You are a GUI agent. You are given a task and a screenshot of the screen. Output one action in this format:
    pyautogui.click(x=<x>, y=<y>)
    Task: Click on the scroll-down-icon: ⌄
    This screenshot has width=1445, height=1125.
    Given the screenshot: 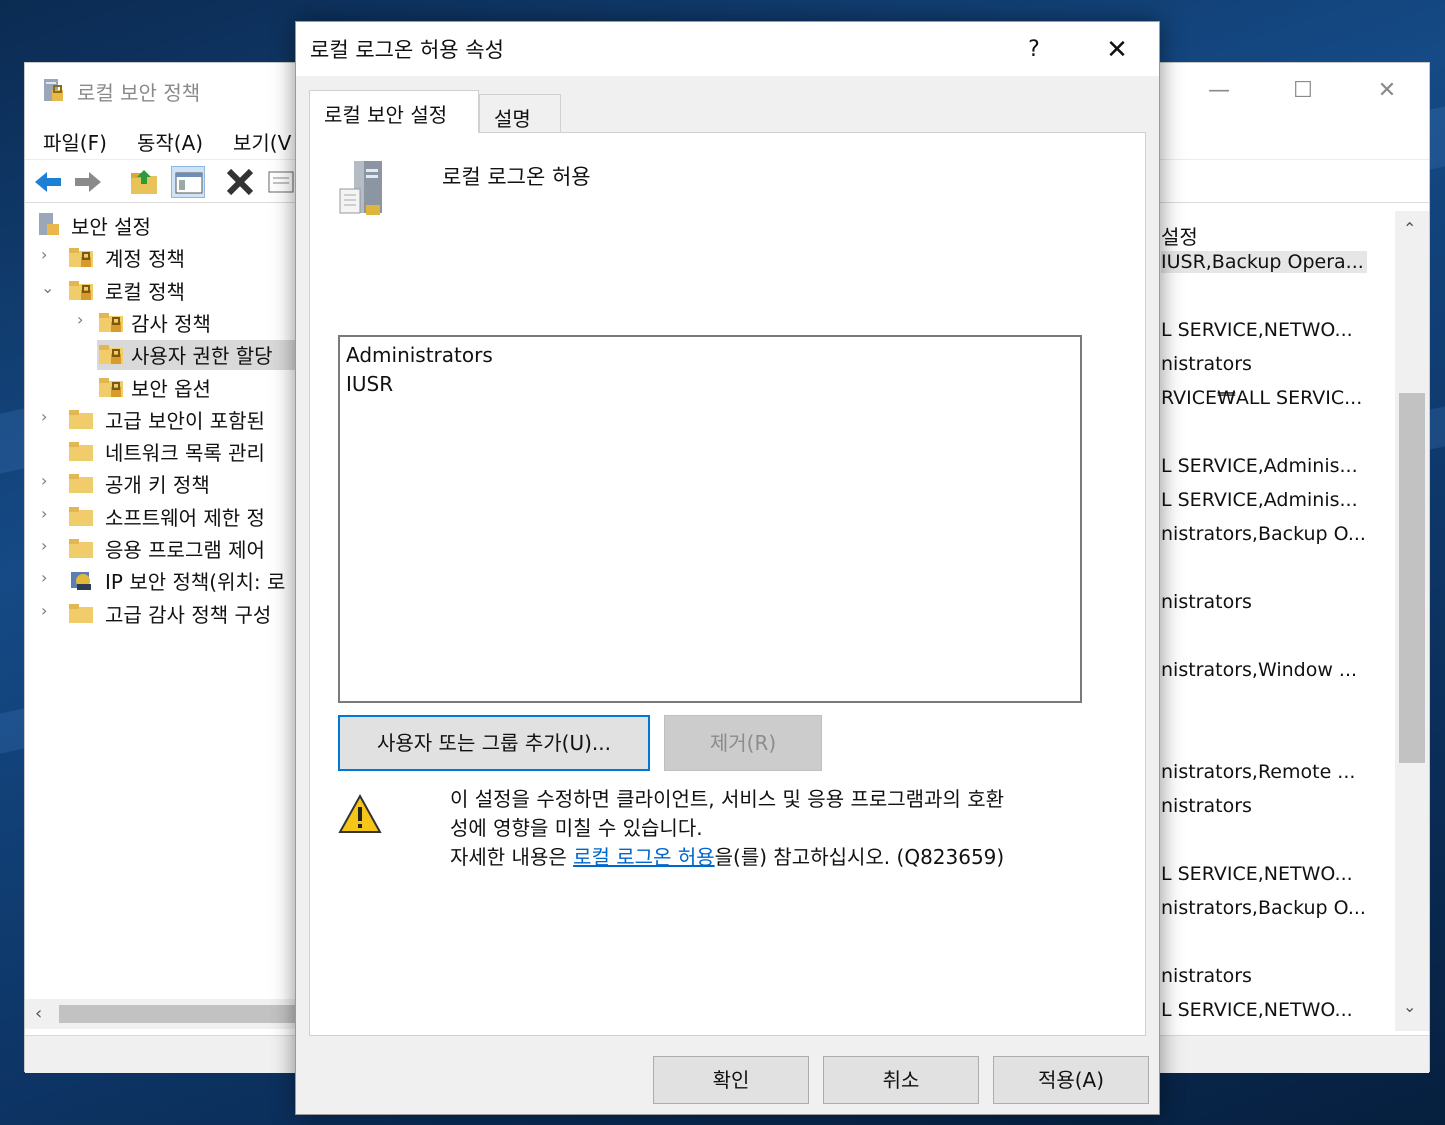 What is the action you would take?
    pyautogui.click(x=1409, y=1006)
    